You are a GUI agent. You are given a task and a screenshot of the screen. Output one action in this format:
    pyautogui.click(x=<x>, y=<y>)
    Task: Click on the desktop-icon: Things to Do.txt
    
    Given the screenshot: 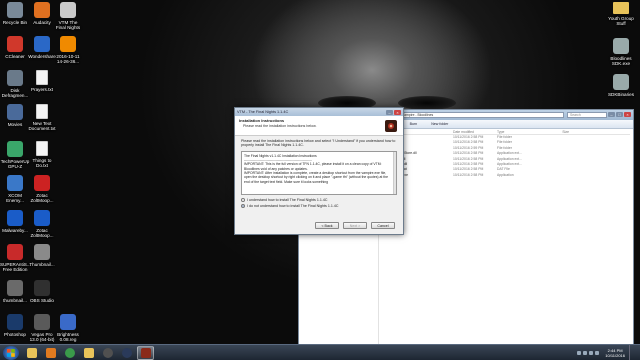 What is the action you would take?
    pyautogui.click(x=42, y=154)
    